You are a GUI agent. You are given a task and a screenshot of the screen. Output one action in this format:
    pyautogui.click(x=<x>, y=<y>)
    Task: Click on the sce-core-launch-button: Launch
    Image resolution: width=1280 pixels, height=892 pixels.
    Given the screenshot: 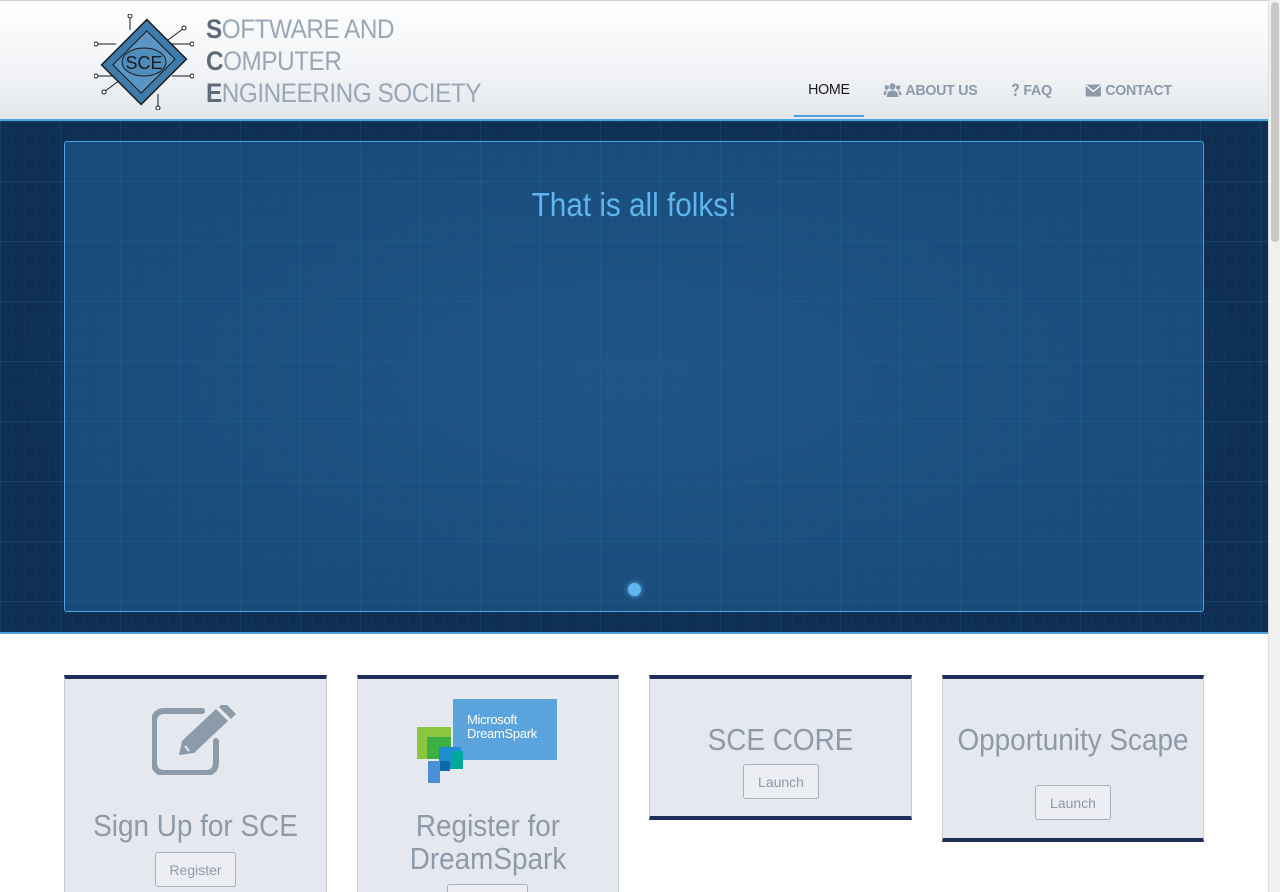 What is the action you would take?
    pyautogui.click(x=781, y=781)
    